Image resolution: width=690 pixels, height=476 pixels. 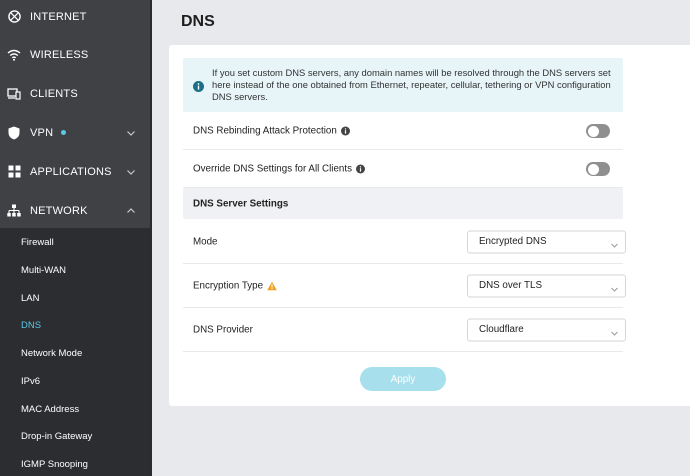 I want to click on wifi-icon, so click(x=14, y=55).